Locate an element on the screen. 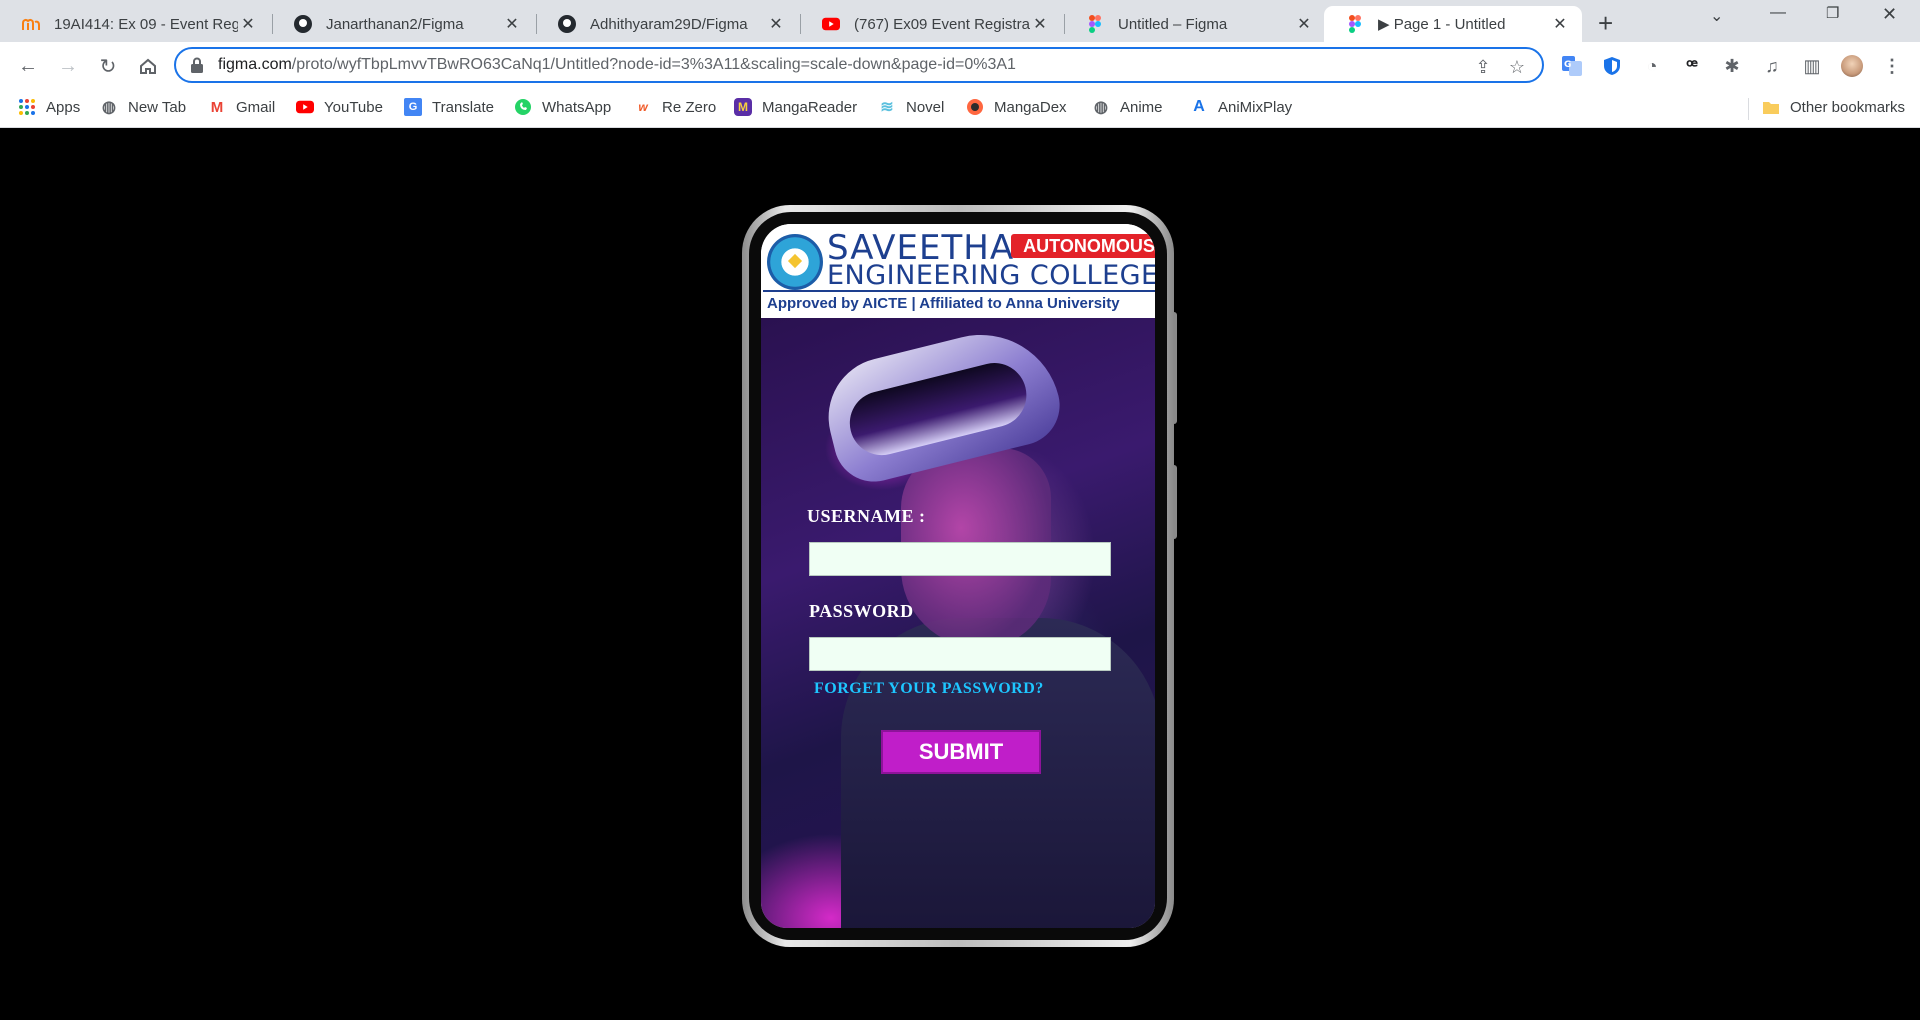  shield-extension-icon is located at coordinates (1612, 66).